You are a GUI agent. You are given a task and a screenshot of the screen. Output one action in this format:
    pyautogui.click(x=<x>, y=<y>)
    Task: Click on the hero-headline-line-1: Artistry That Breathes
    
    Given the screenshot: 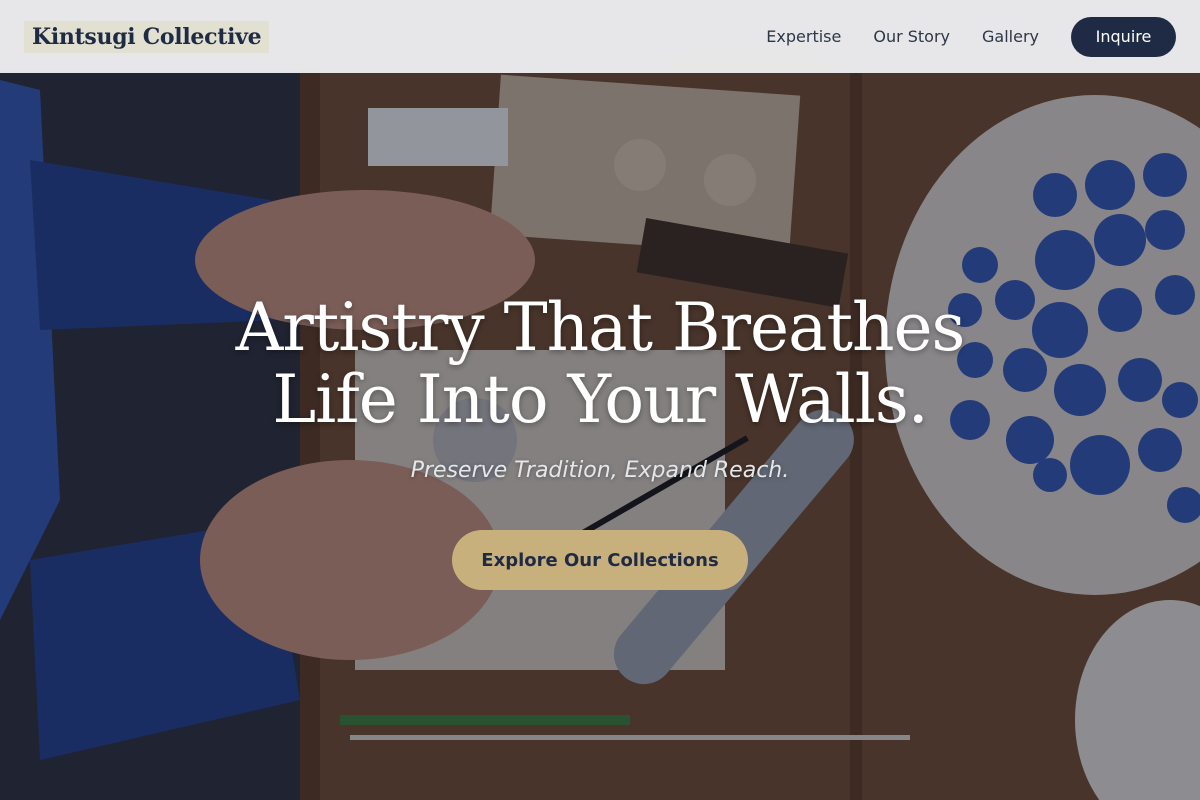 What is the action you would take?
    pyautogui.click(x=600, y=327)
    